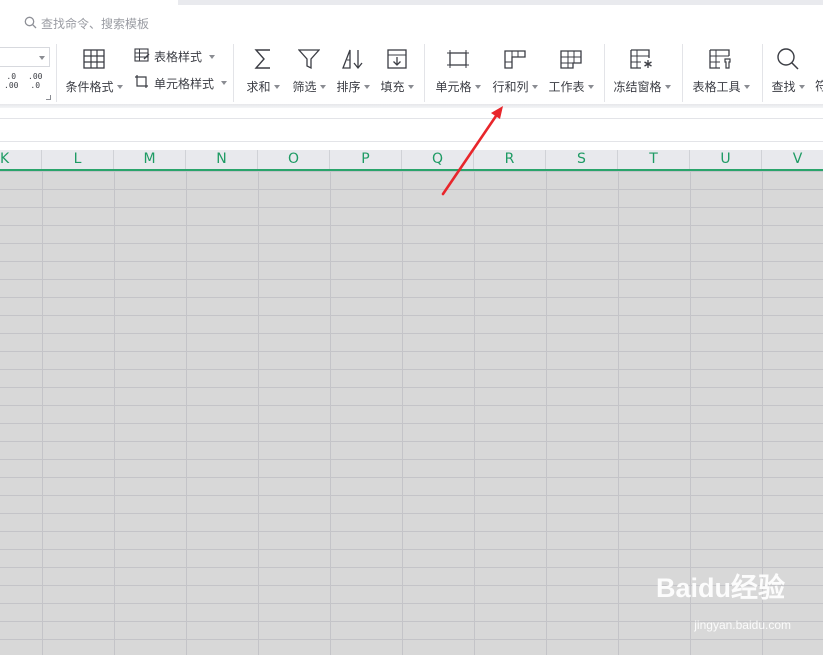 The image size is (823, 655). What do you see at coordinates (438, 159) in the screenshot?
I see `column-header-q: Q` at bounding box center [438, 159].